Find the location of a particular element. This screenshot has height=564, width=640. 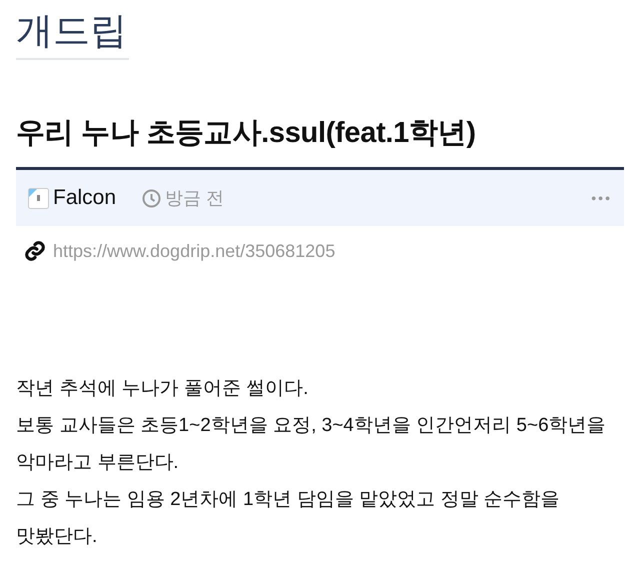

body-paragraph: 그 중 누나는 임용 2년차에 1학년 담임을 맡았었고 정말 순수함을 맛봤단다. is located at coordinates (288, 518).